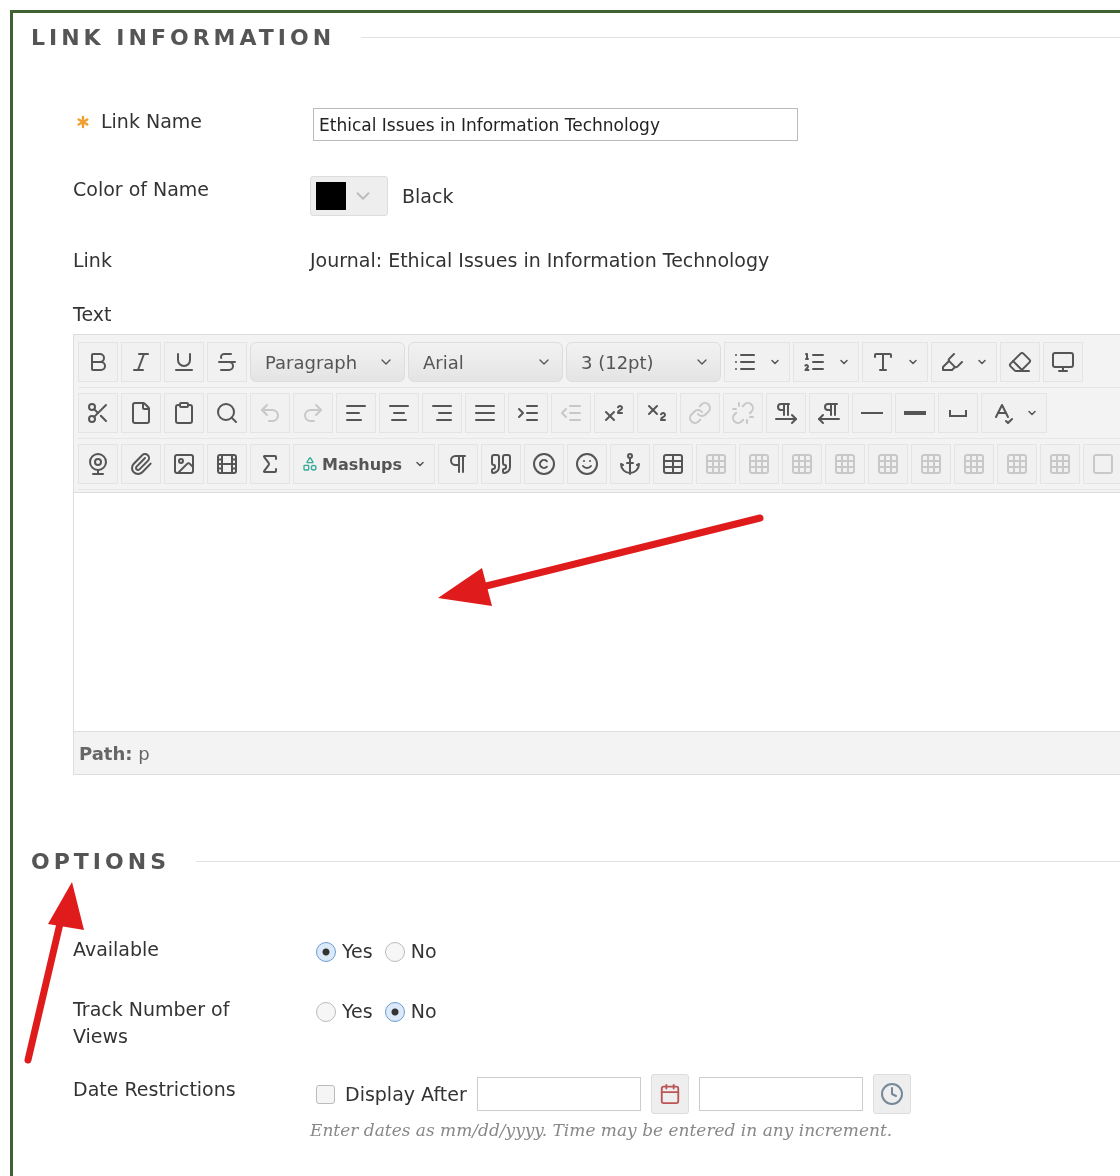 This screenshot has width=1120, height=1176. I want to click on text-color-icon, so click(883, 362).